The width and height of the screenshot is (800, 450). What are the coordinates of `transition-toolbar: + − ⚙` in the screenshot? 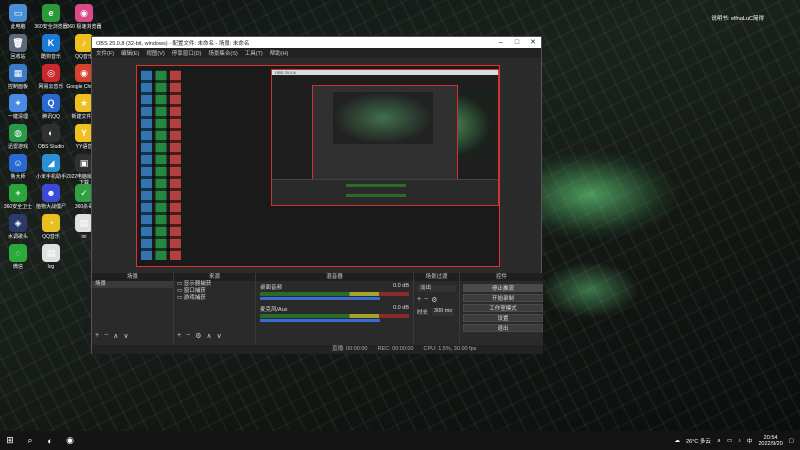 It's located at (436, 300).